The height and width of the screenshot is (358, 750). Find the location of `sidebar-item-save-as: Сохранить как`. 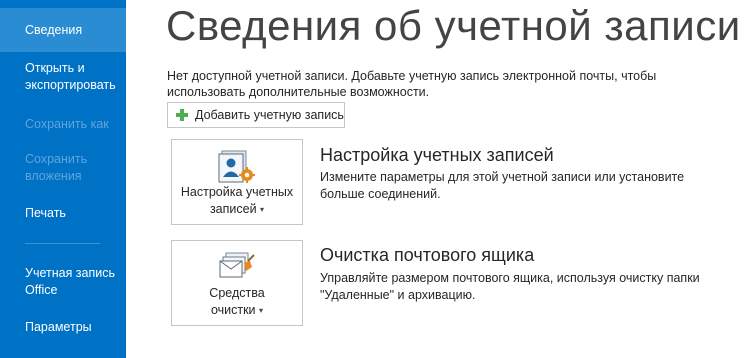

sidebar-item-save-as: Сохранить как is located at coordinates (63, 124).